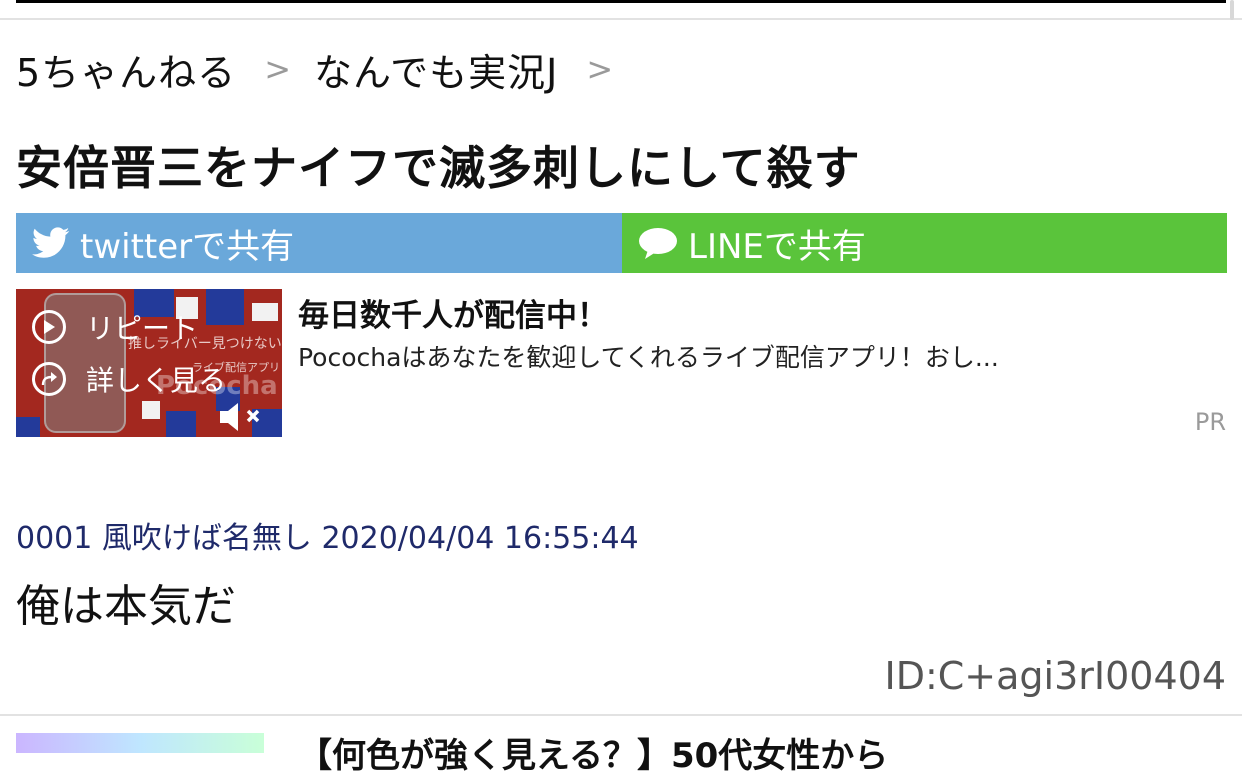 The height and width of the screenshot is (777, 1242). I want to click on muted-speaker-icon, so click(240, 417).